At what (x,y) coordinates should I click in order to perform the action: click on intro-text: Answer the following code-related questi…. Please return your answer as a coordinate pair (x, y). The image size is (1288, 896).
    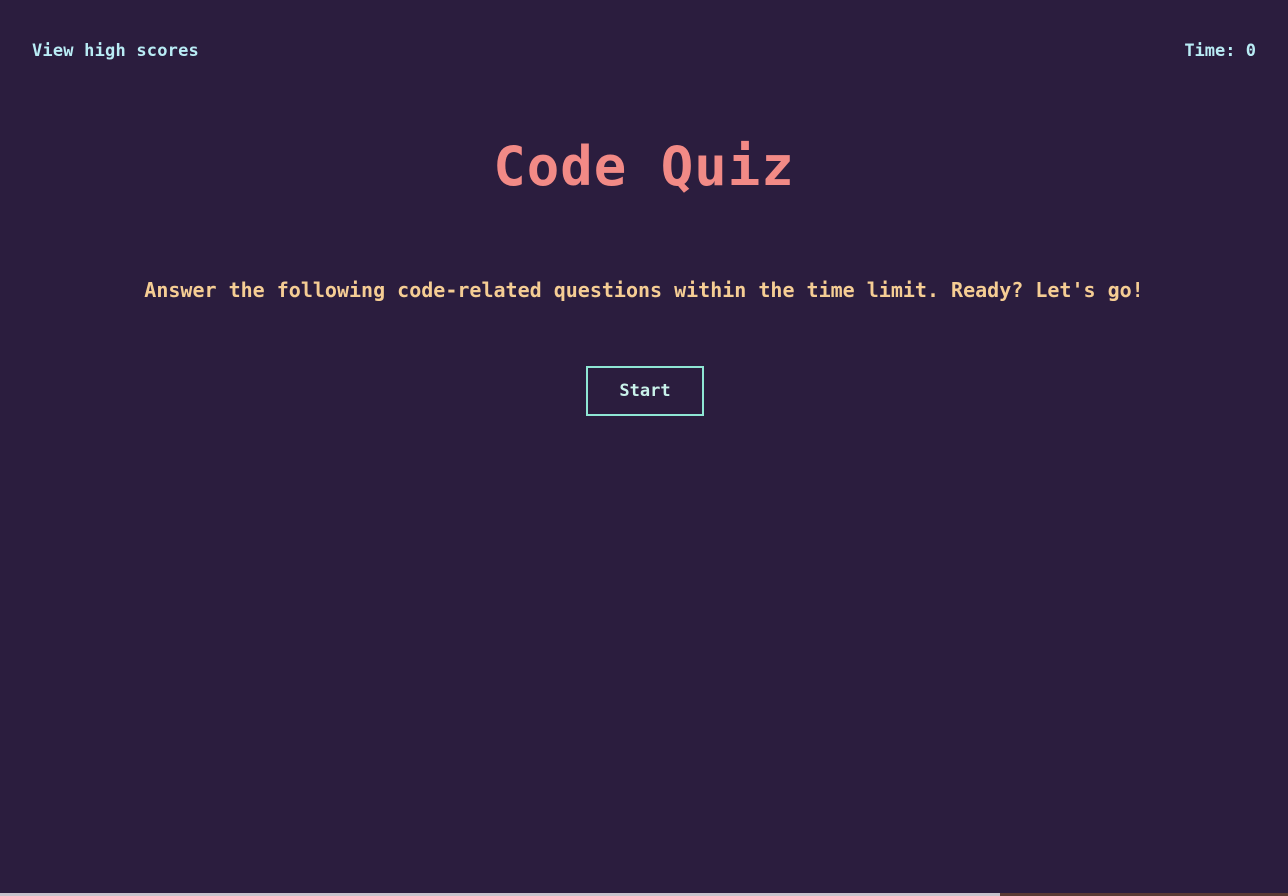
    Looking at the image, I should click on (644, 290).